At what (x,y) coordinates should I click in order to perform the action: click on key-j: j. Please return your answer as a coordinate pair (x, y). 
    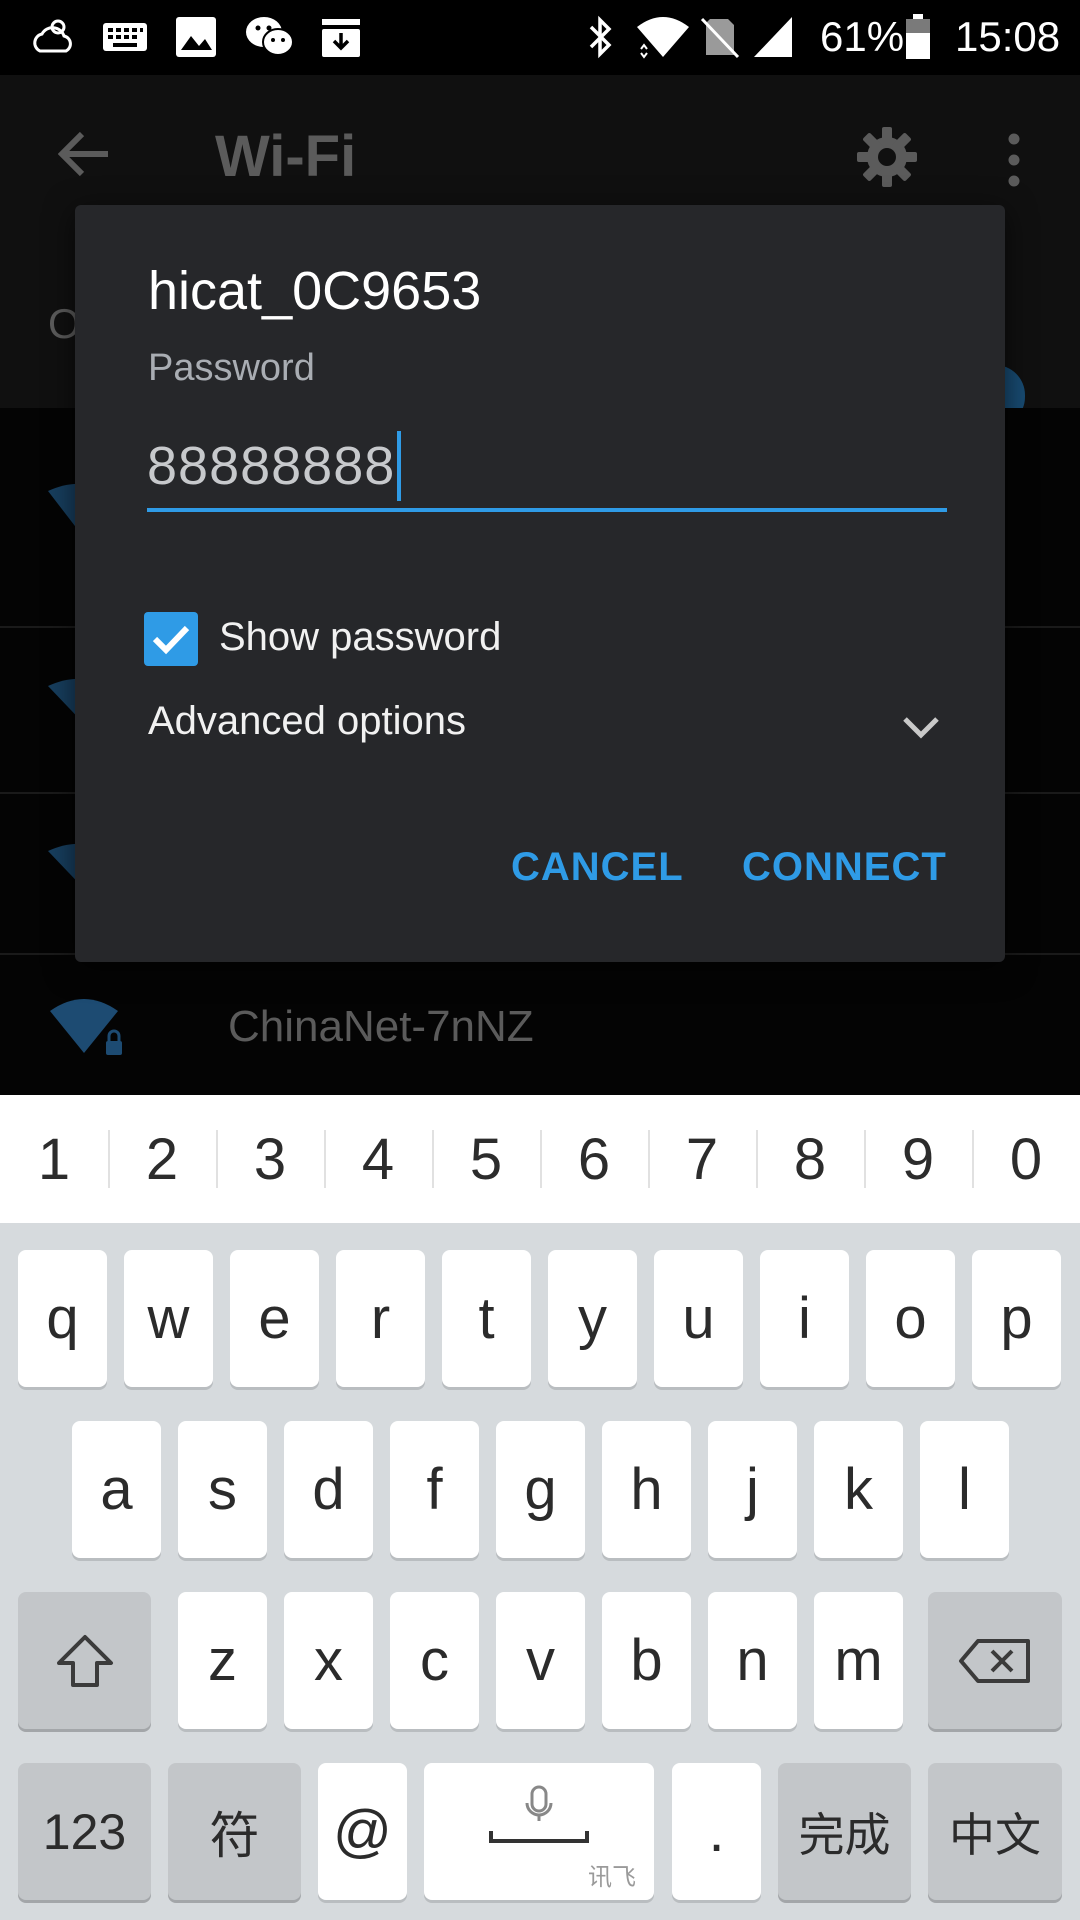
    Looking at the image, I should click on (752, 1489).